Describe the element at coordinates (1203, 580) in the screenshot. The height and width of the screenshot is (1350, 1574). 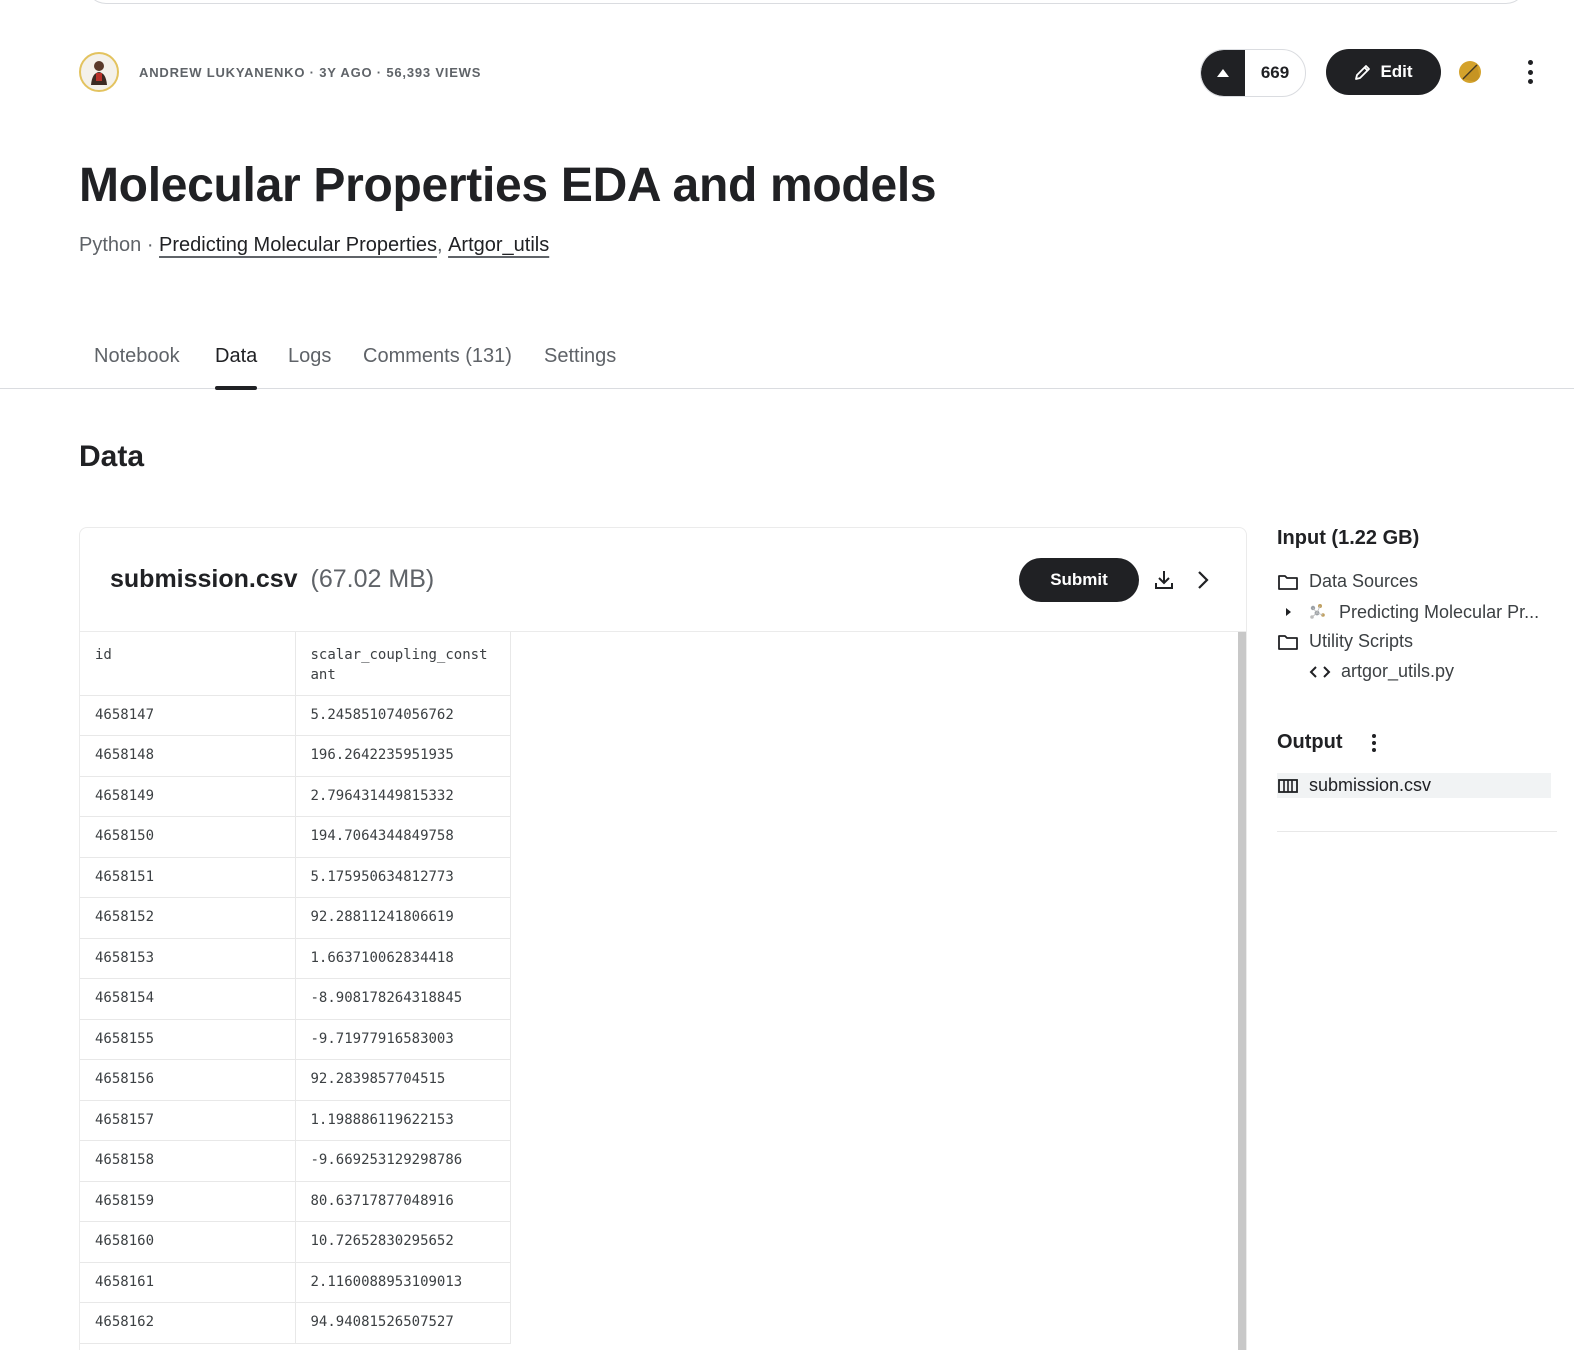
I see `chevron-right-icon` at that location.